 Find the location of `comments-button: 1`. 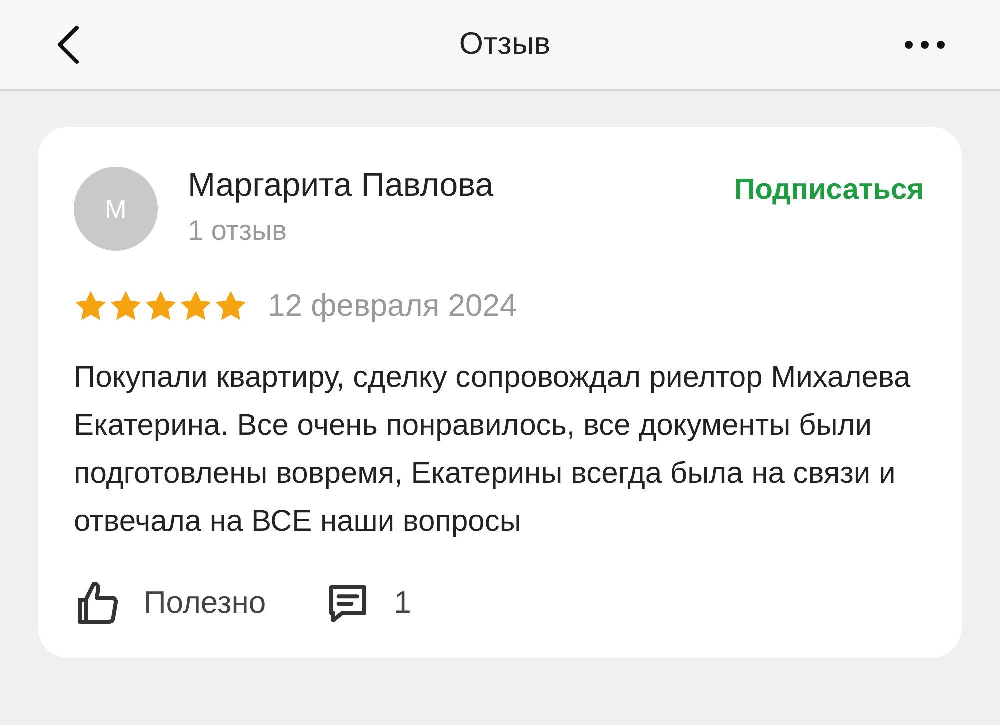

comments-button: 1 is located at coordinates (369, 603).